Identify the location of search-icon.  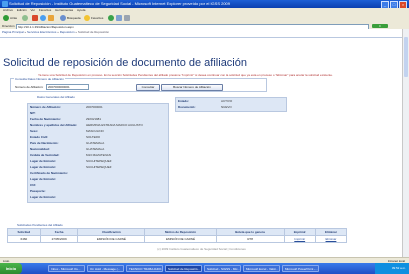
(63, 18).